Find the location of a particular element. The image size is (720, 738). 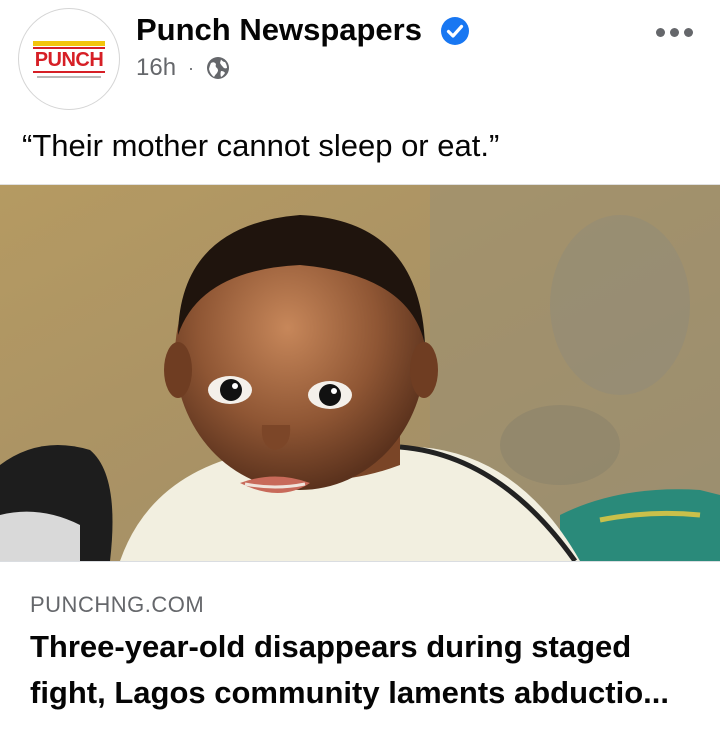

more-options-icon is located at coordinates (674, 32).